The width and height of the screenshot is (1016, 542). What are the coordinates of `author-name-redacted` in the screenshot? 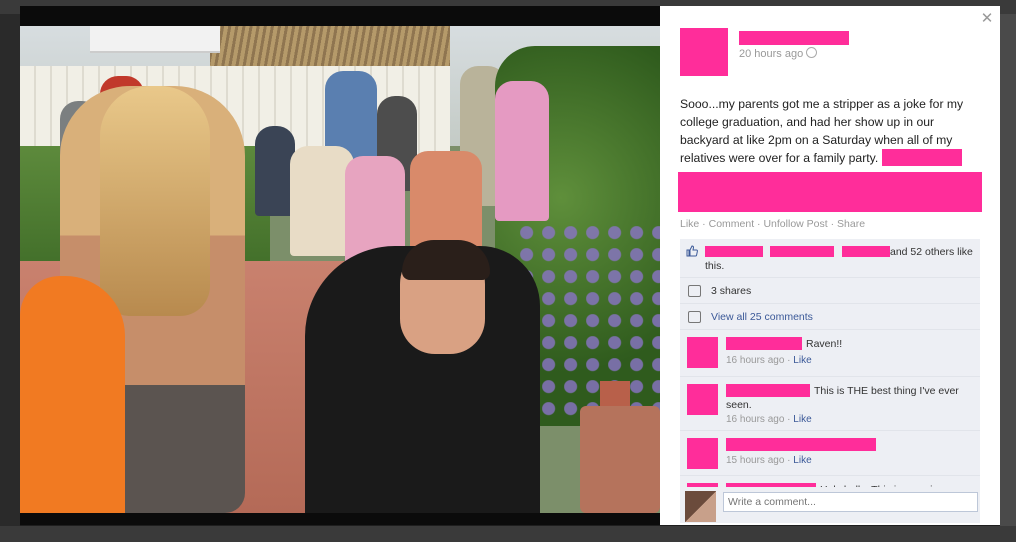 It's located at (794, 38).